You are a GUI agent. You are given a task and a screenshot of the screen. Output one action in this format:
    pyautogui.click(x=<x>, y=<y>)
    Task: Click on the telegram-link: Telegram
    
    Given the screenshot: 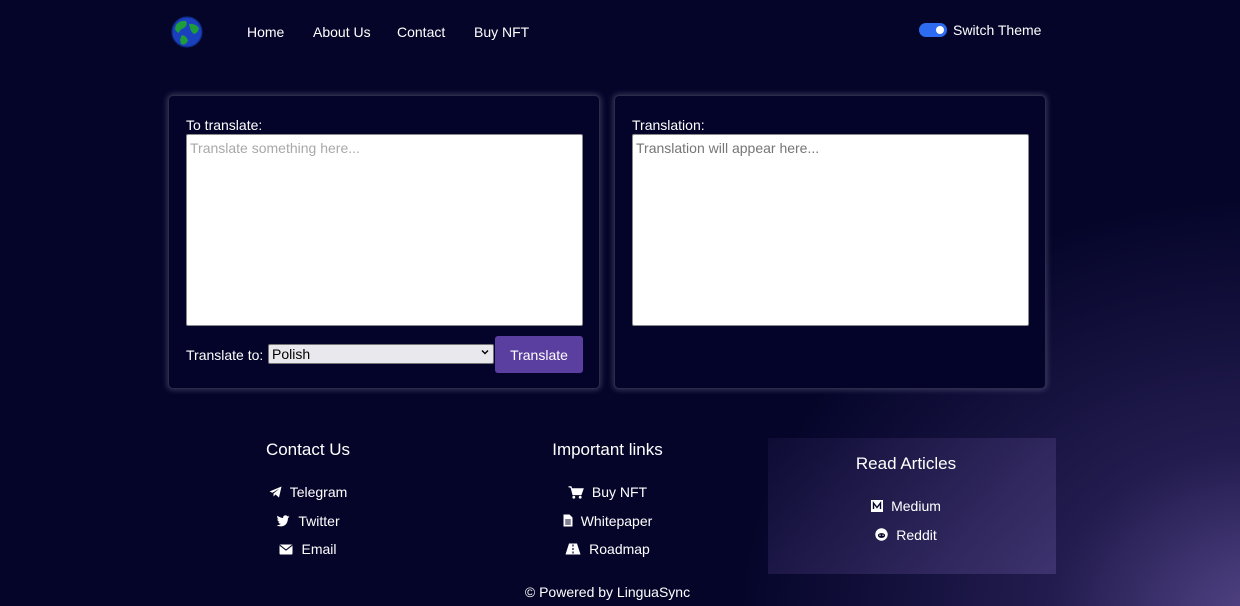 What is the action you would take?
    pyautogui.click(x=308, y=492)
    